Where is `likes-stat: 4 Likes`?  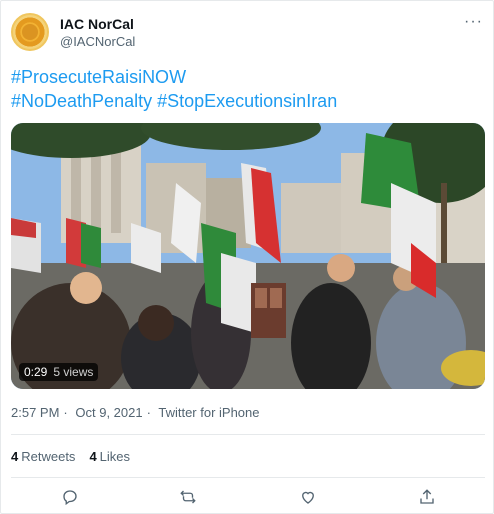
likes-stat: 4 Likes is located at coordinates (109, 456).